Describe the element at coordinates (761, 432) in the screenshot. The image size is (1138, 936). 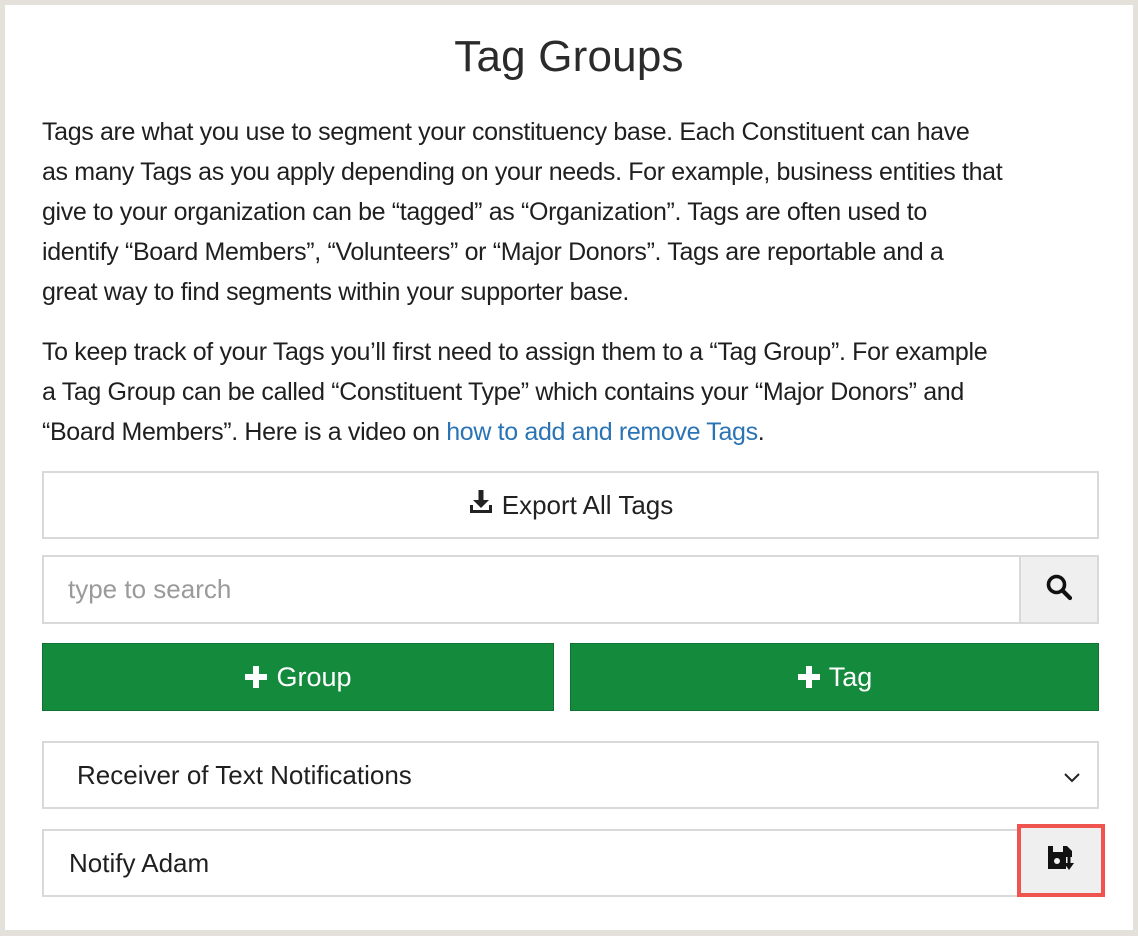
I see `description-2-end: .` at that location.